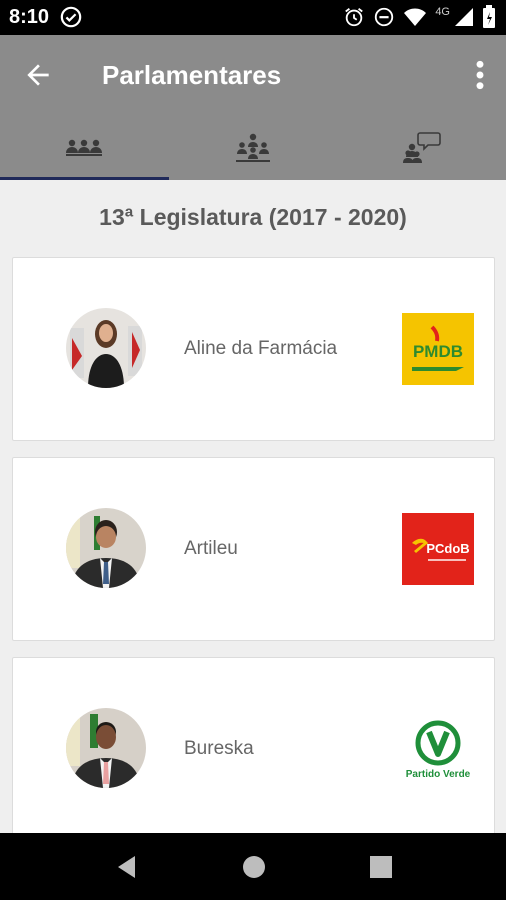 This screenshot has width=506, height=900. Describe the element at coordinates (253, 17) in the screenshot. I see `status-bar: 8:10 4G` at that location.